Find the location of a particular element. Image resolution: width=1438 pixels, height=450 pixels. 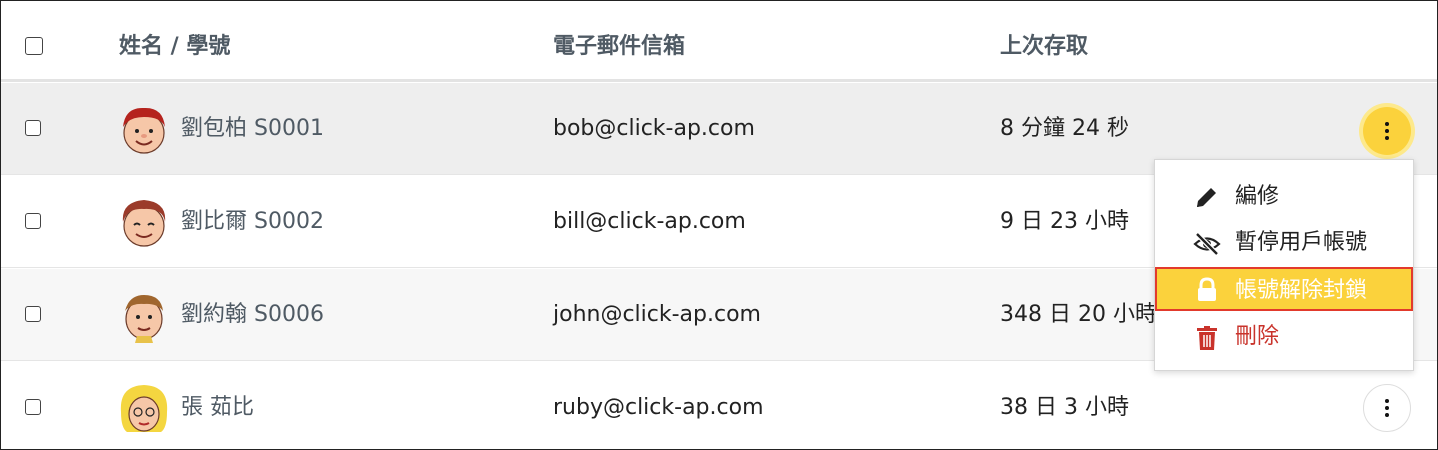

row-actions-menu: 編修 暫停用戶帳號 帳號解除封鎖 刪除 is located at coordinates (1284, 265).